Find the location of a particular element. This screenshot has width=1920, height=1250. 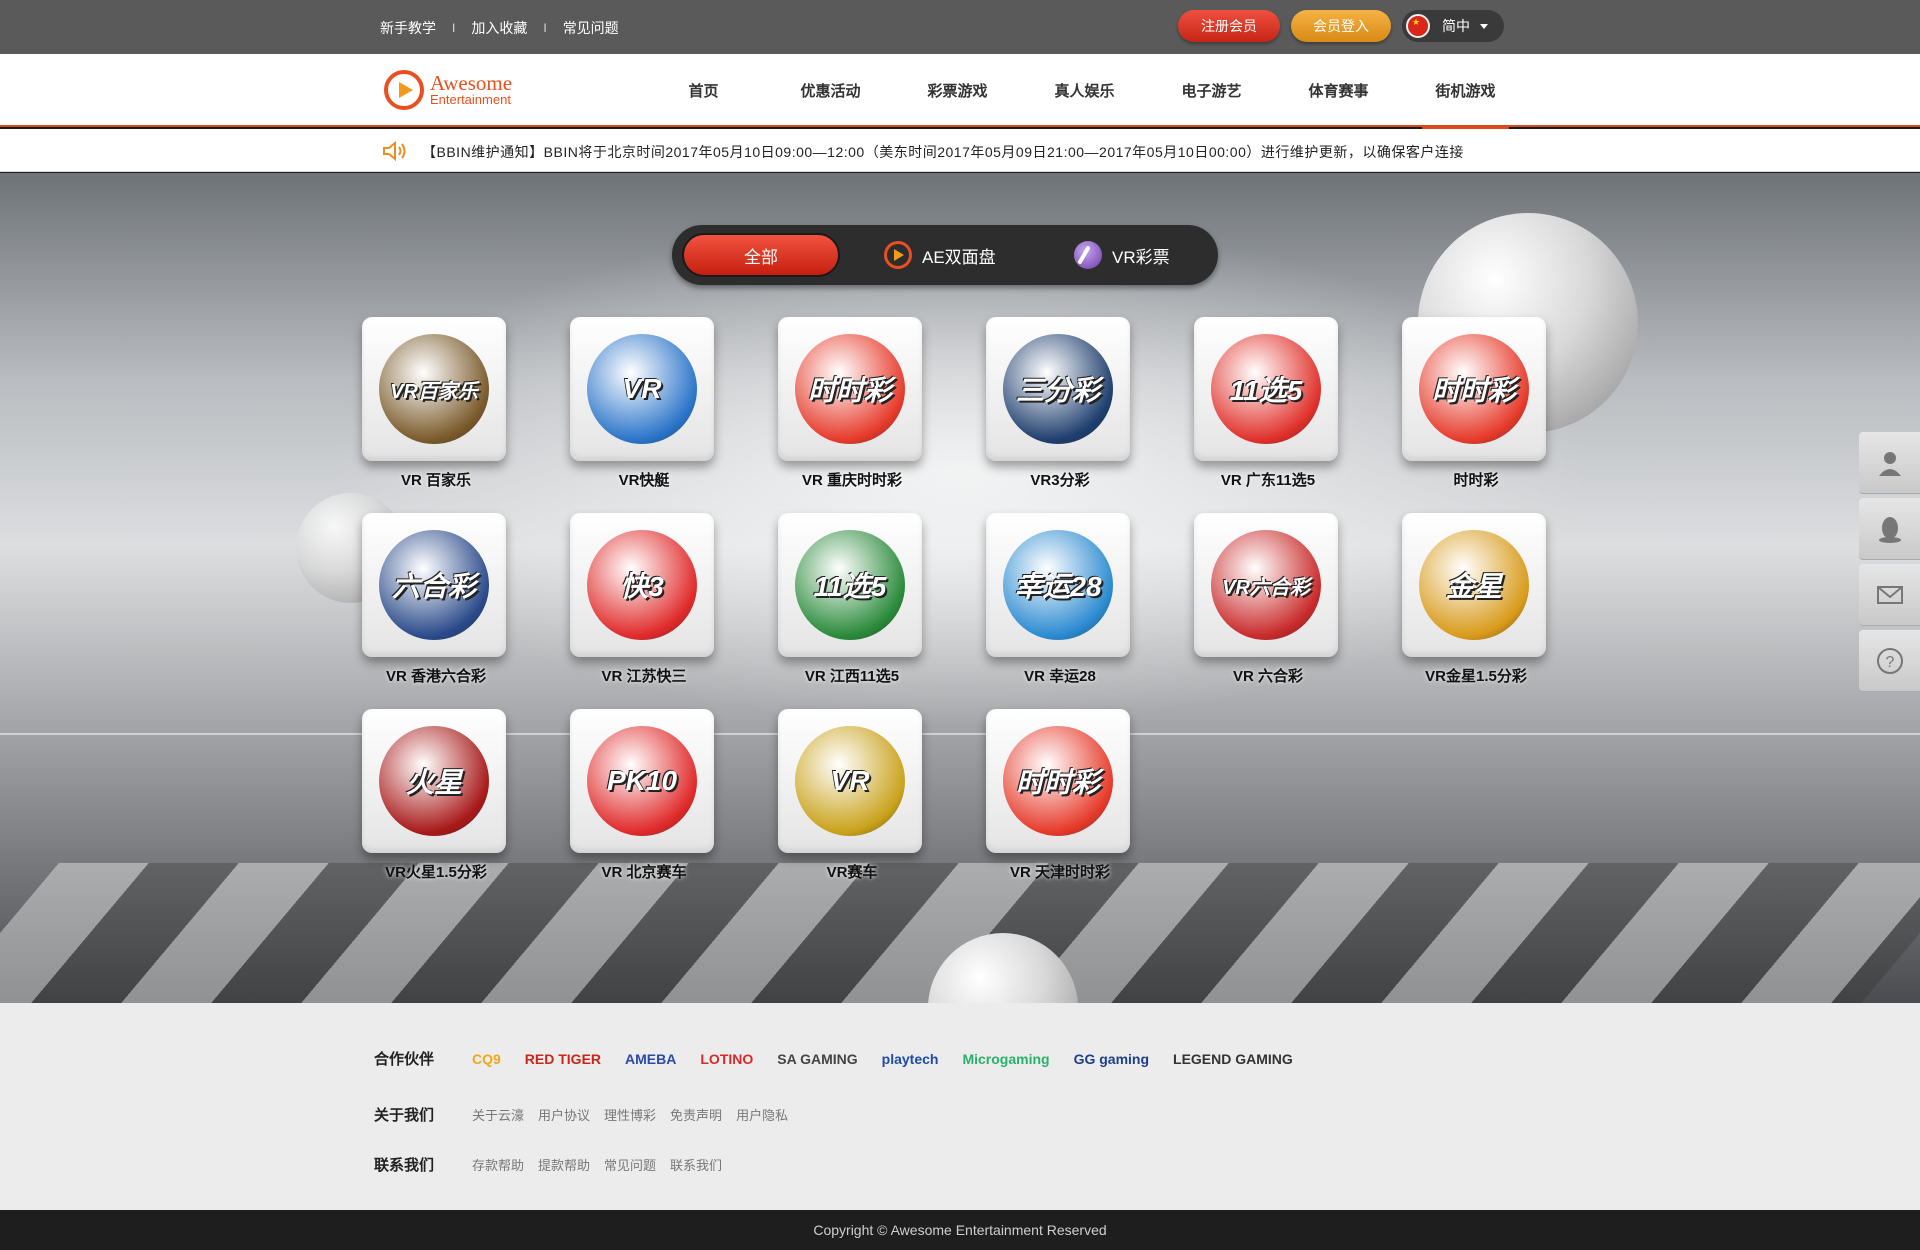

register-button: 注册会员 is located at coordinates (1229, 26).